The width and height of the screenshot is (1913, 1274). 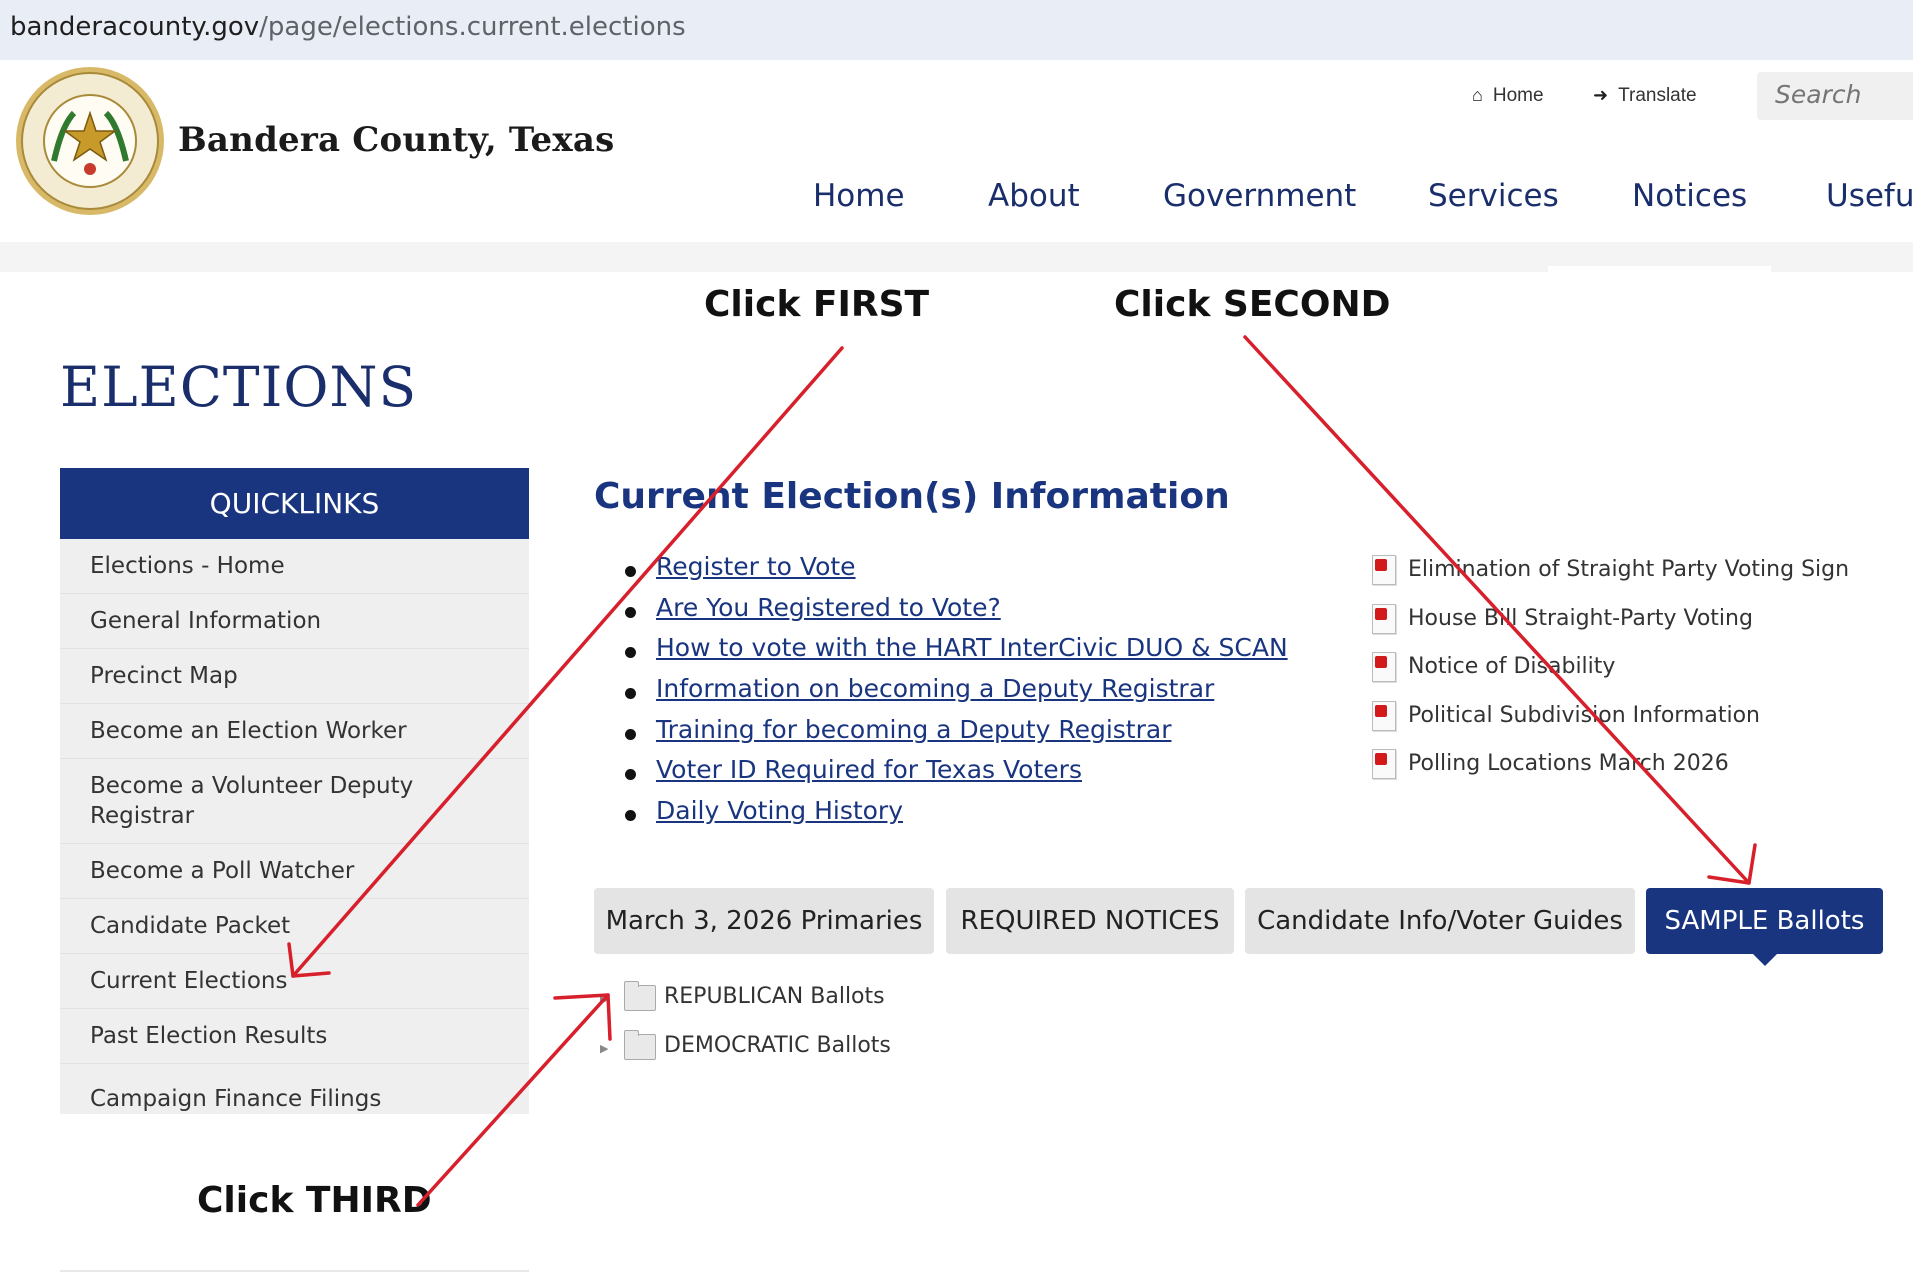 I want to click on annotation-click-first: Click FIRST, so click(x=817, y=304).